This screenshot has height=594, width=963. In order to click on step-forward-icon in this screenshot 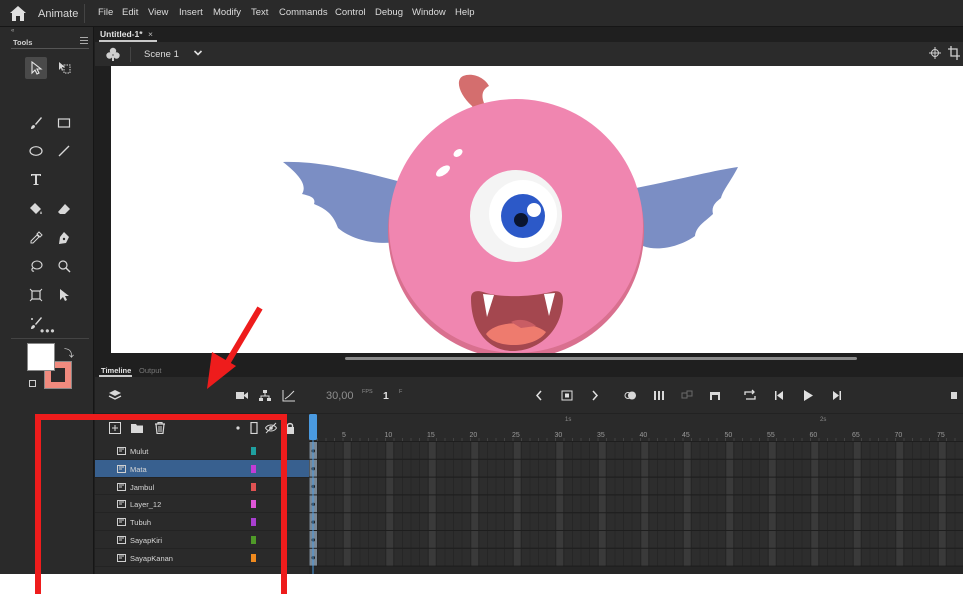, I will do `click(836, 395)`.